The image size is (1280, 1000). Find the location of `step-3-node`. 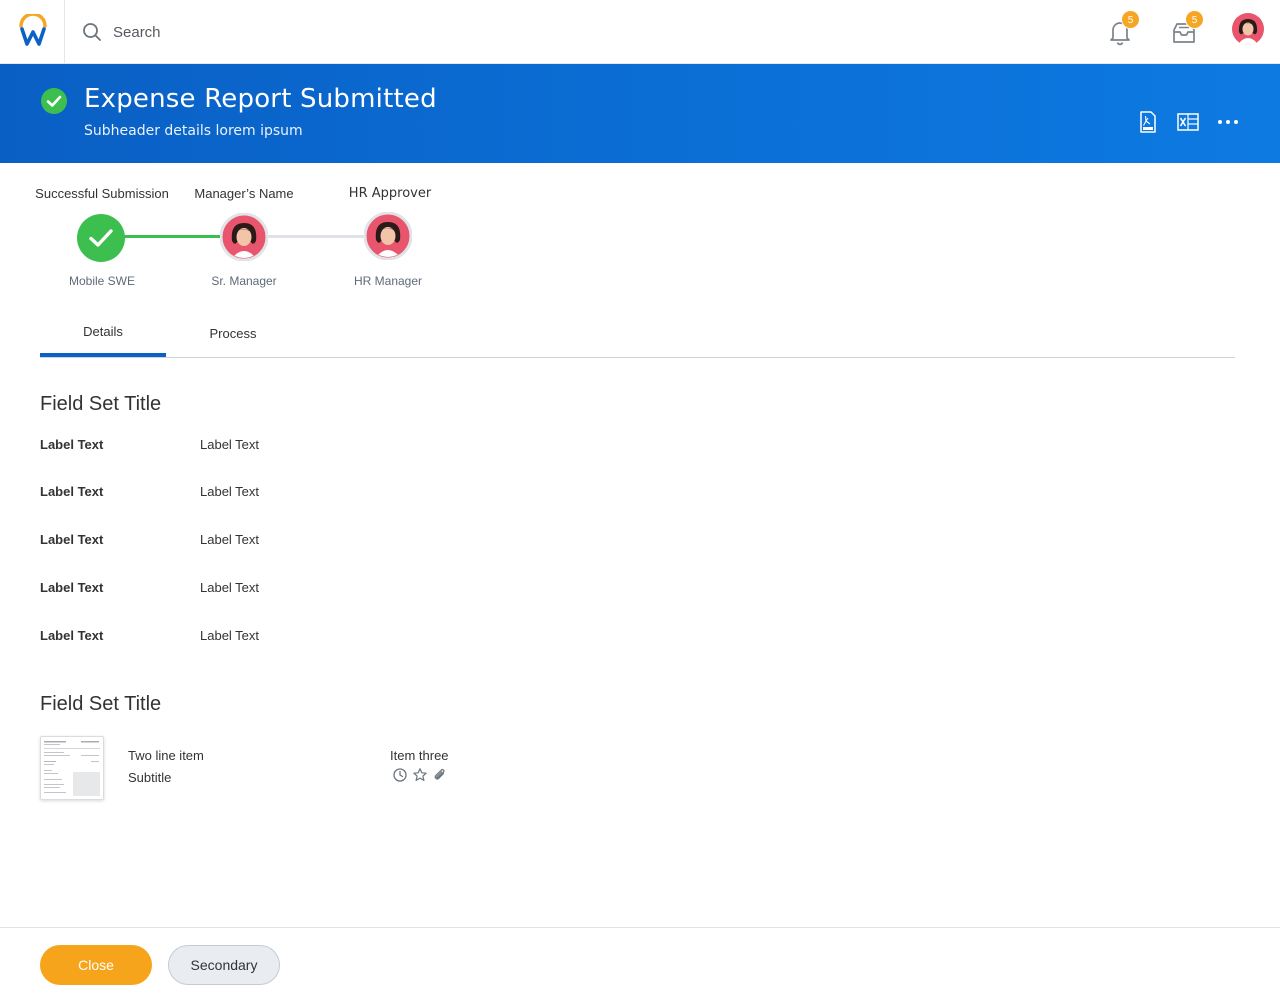

step-3-node is located at coordinates (388, 238).